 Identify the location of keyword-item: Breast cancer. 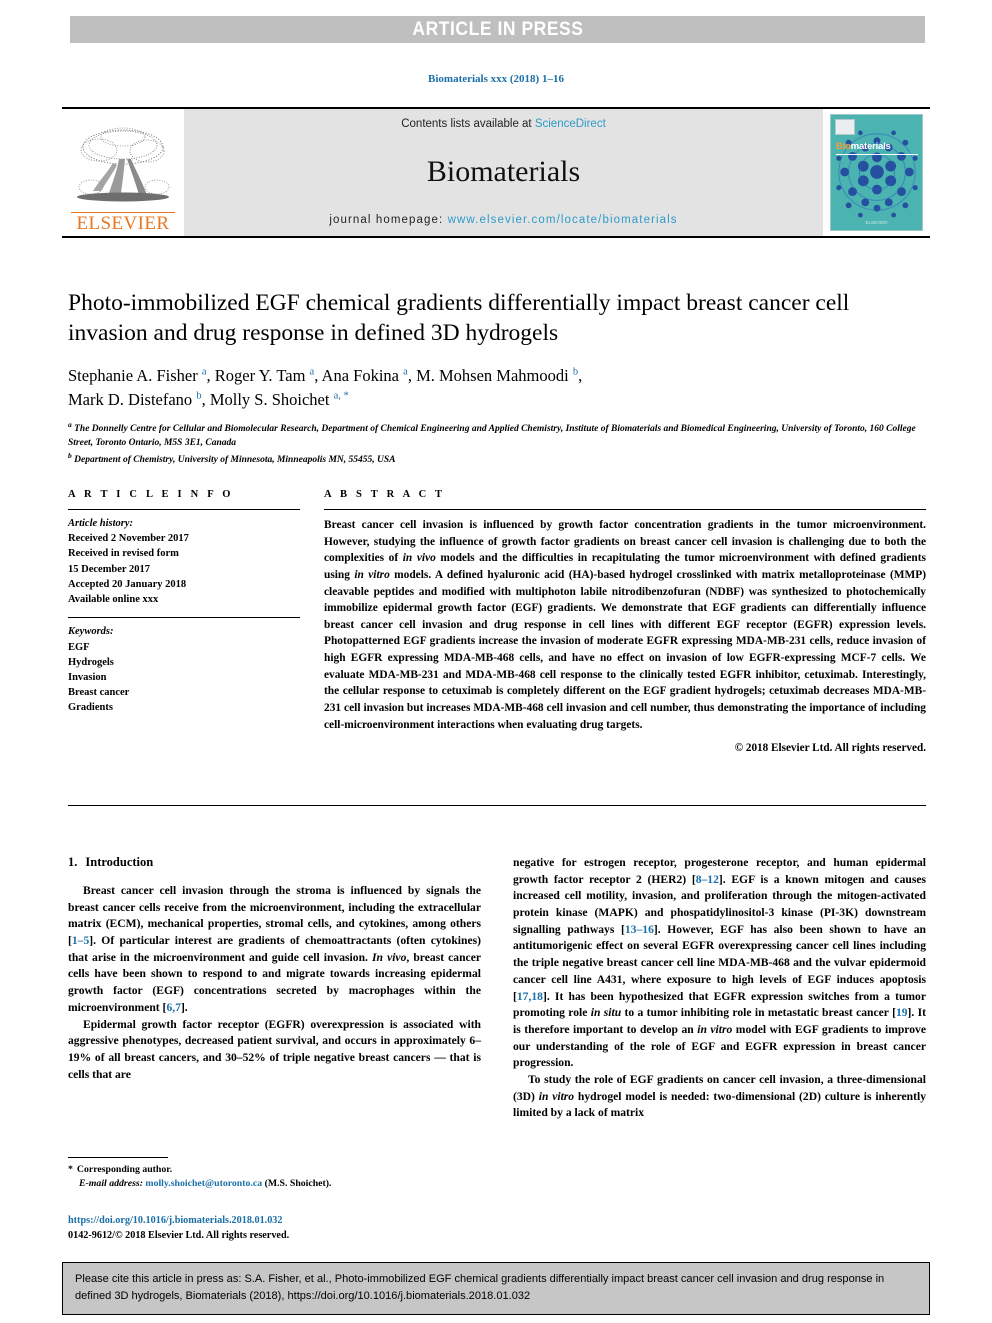
(99, 693).